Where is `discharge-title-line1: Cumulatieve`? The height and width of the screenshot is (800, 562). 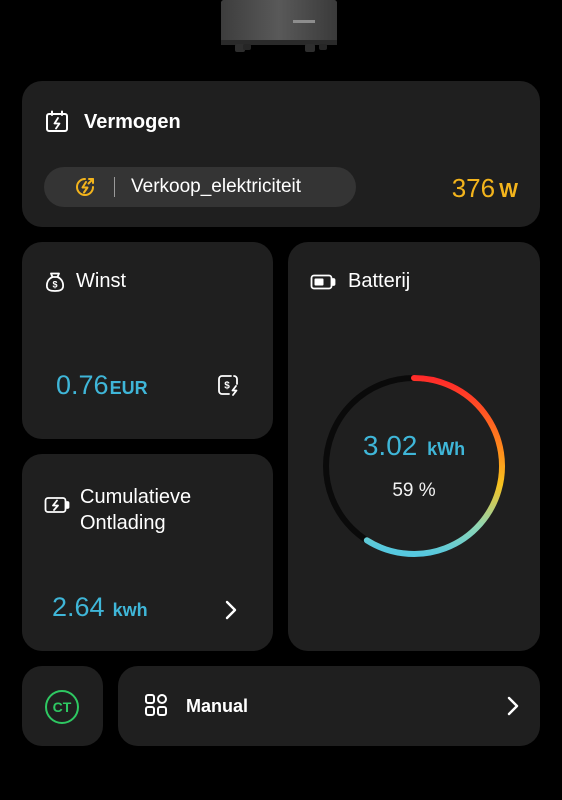
discharge-title-line1: Cumulatieve is located at coordinates (136, 497).